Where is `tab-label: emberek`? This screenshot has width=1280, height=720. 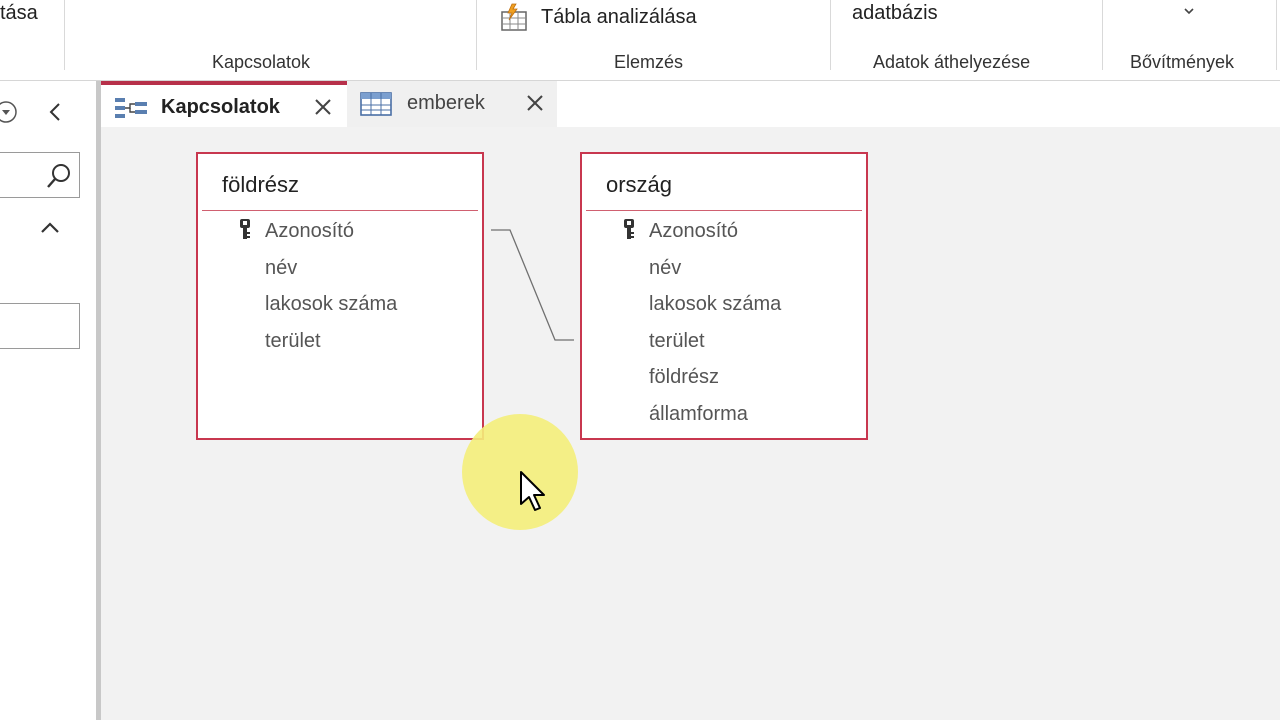 tab-label: emberek is located at coordinates (446, 103).